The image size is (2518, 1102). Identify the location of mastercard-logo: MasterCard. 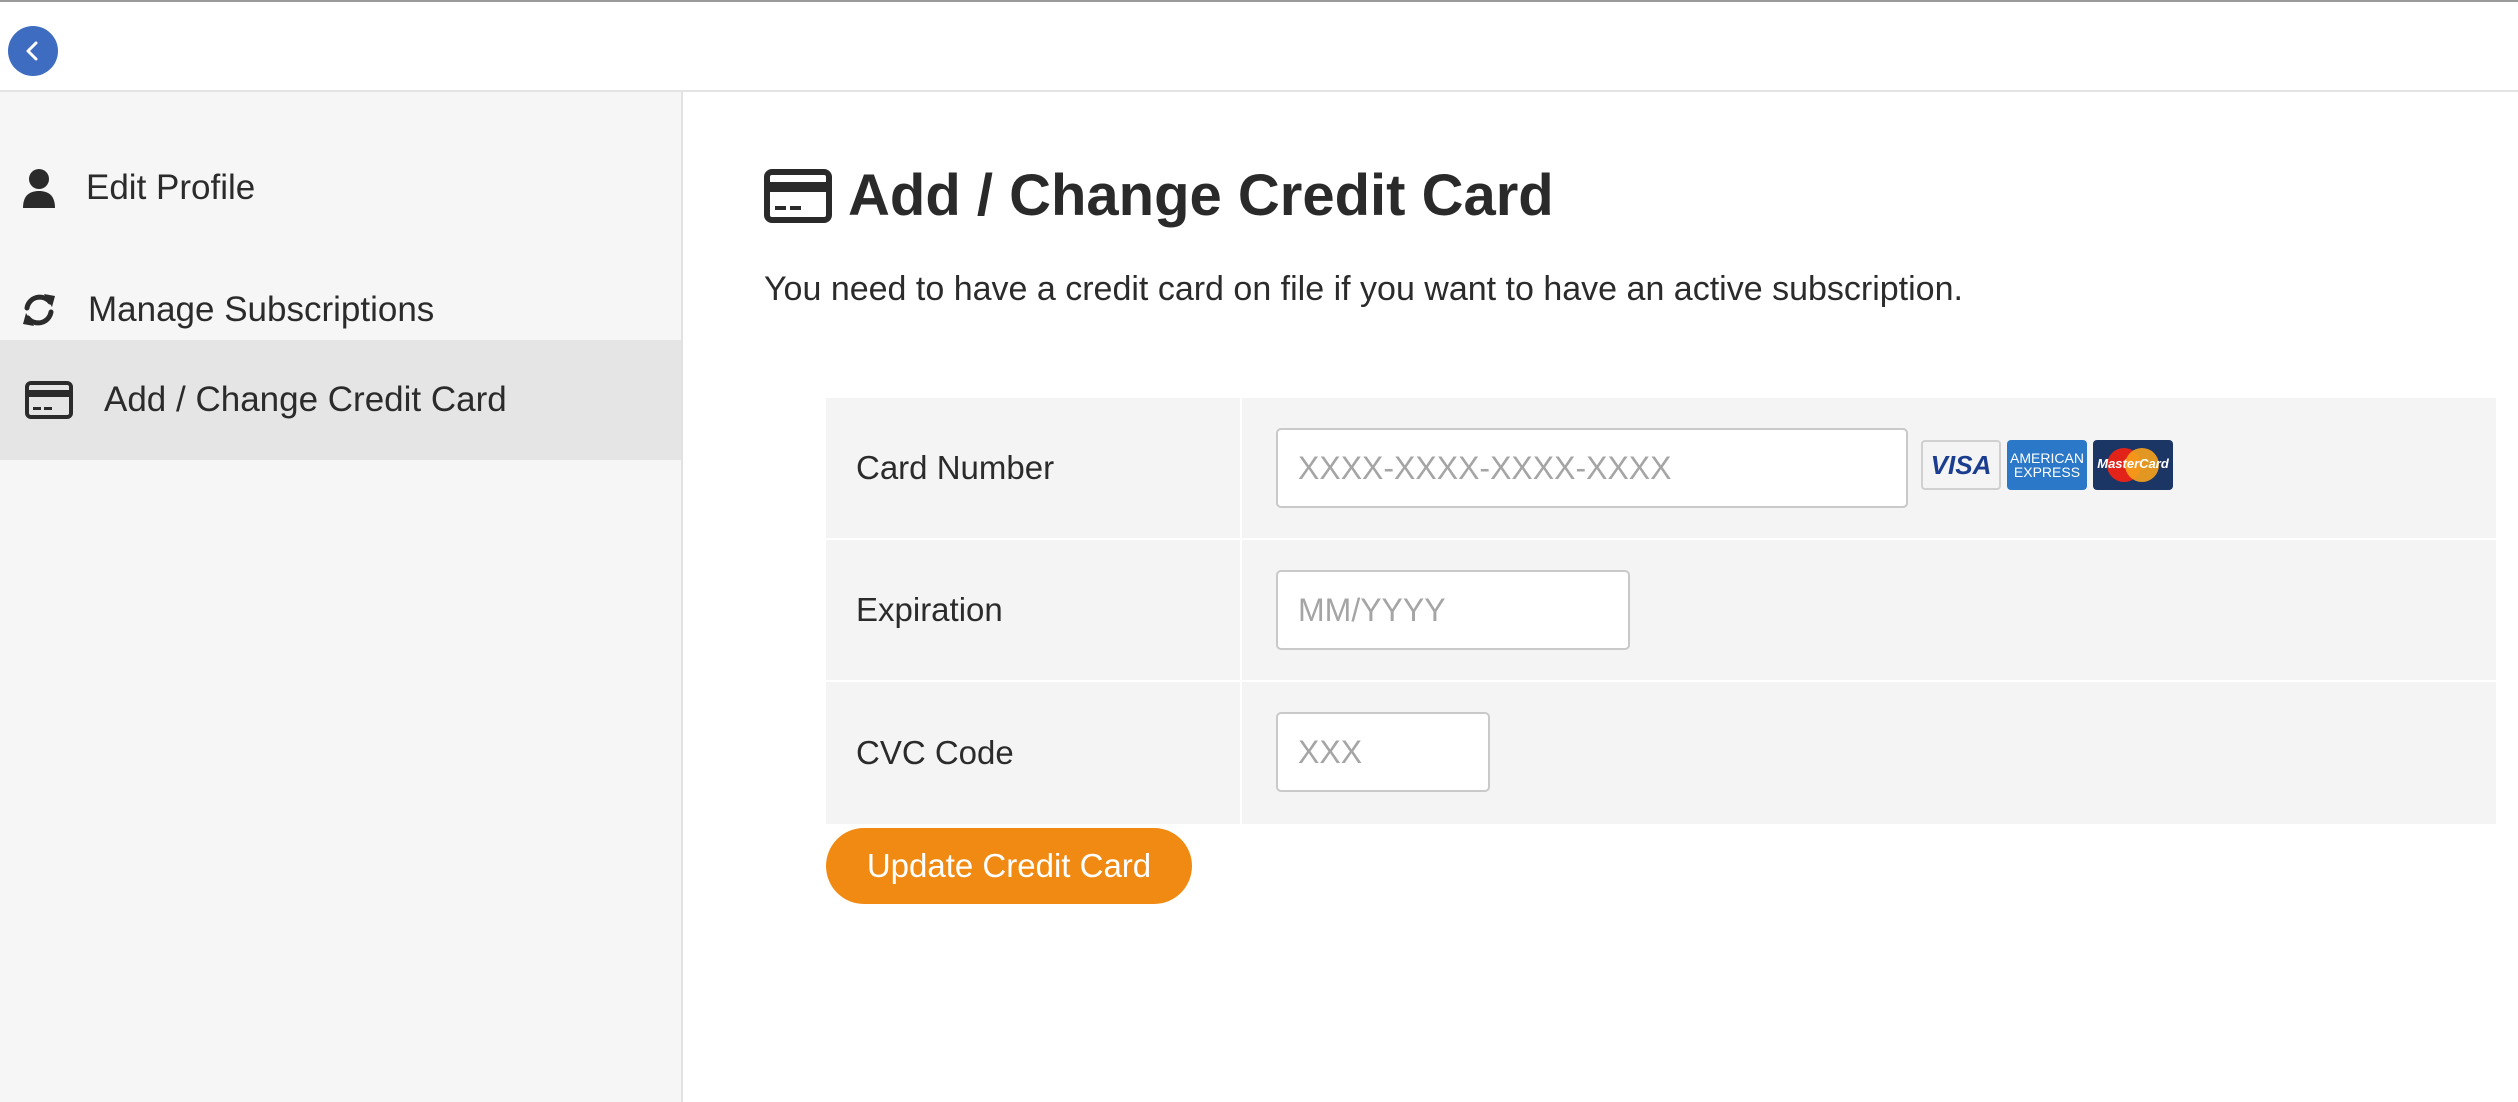
(2133, 465).